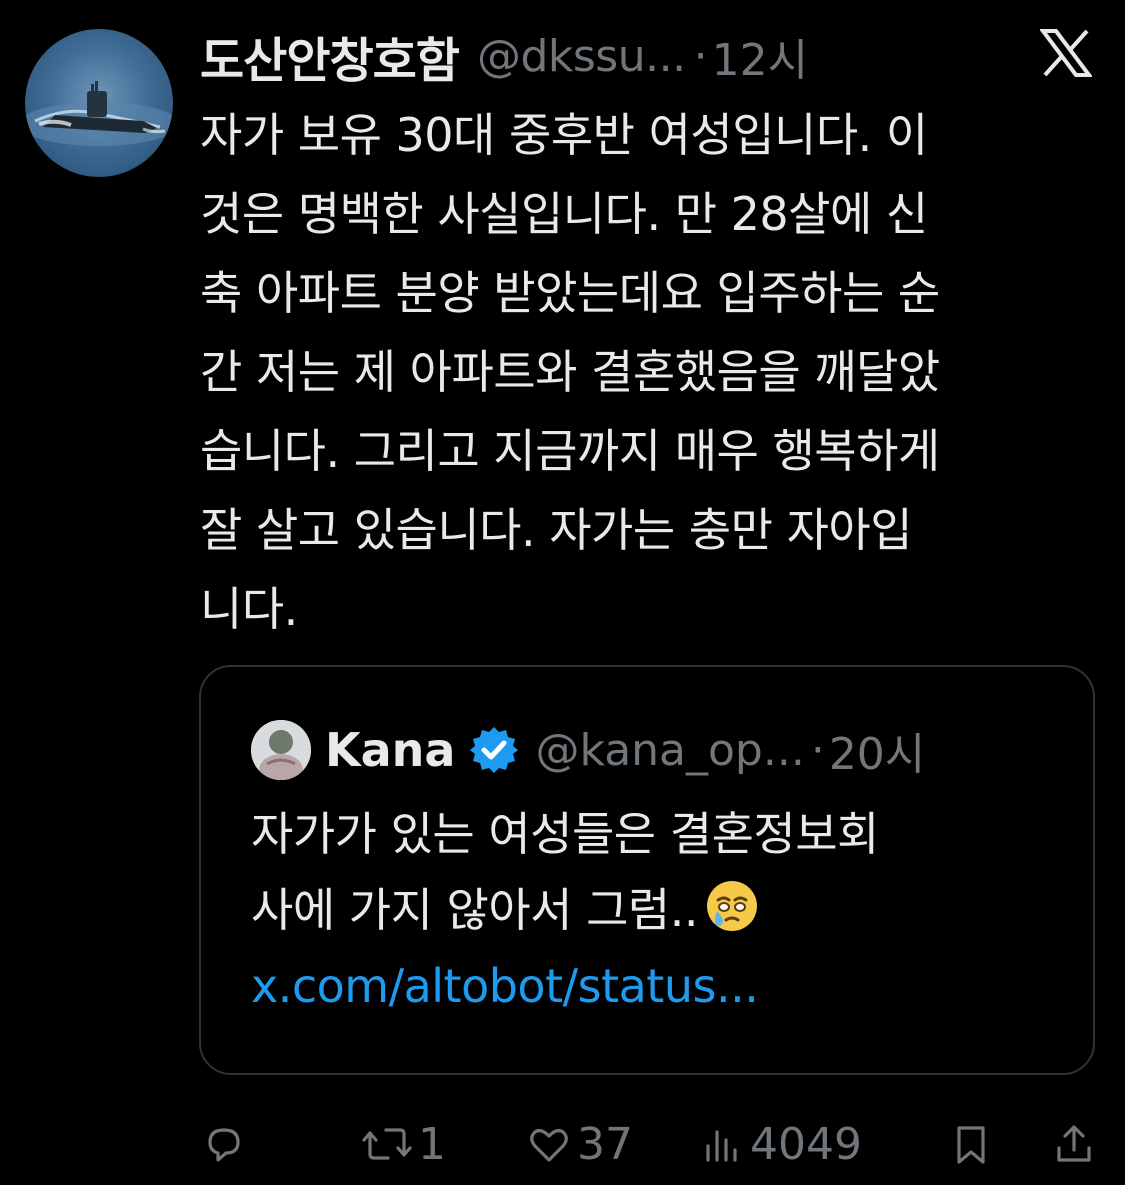 This screenshot has width=1125, height=1185. What do you see at coordinates (1066, 53) in the screenshot?
I see `x-logo-icon` at bounding box center [1066, 53].